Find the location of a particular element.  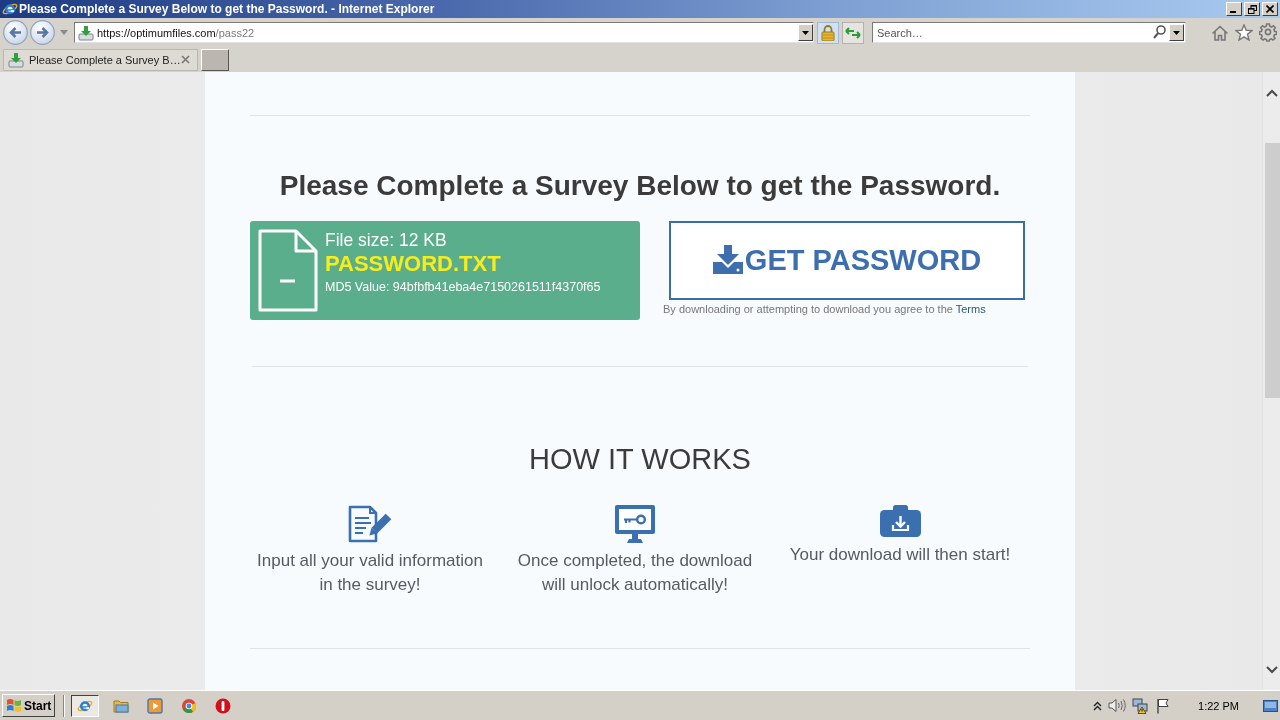

form-pencil-icon is located at coordinates (370, 524).